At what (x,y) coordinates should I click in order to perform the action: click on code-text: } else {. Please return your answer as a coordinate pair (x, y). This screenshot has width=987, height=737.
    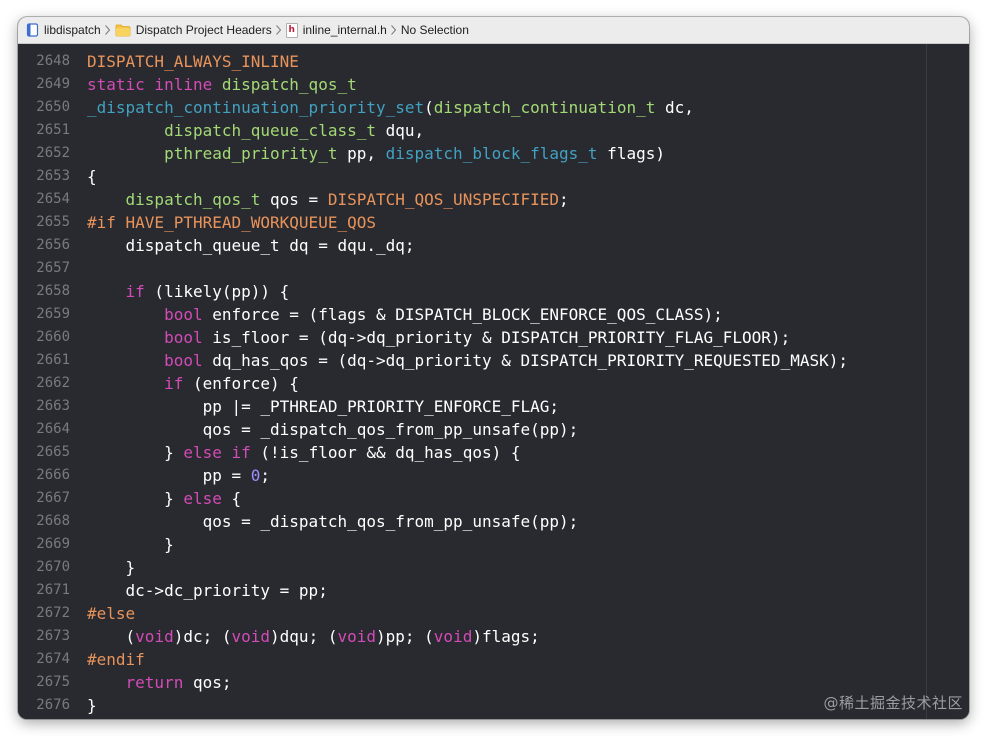
    Looking at the image, I should click on (155, 498).